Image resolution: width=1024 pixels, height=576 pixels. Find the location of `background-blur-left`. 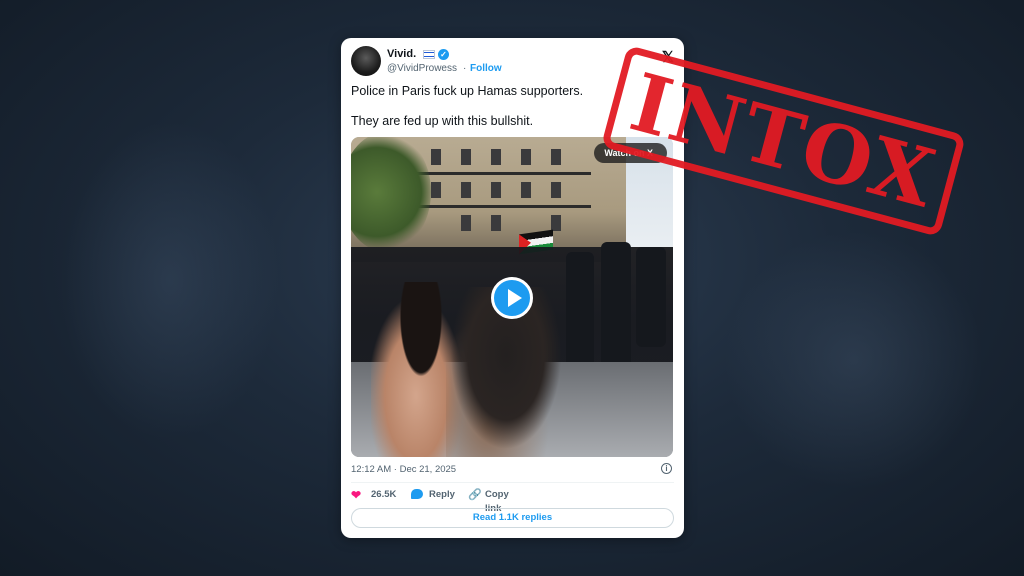

background-blur-left is located at coordinates (170, 280).